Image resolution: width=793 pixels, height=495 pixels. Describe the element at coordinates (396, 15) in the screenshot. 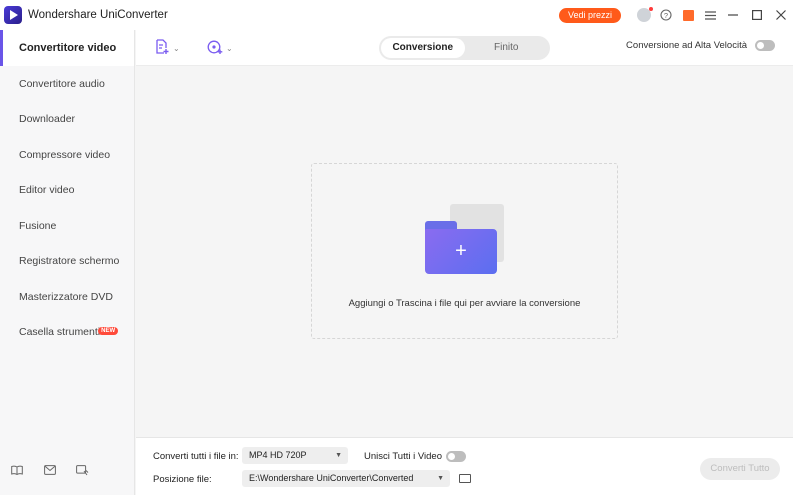

I see `title-bar: Wondershare UniConverter Vedi prezzi ?` at that location.